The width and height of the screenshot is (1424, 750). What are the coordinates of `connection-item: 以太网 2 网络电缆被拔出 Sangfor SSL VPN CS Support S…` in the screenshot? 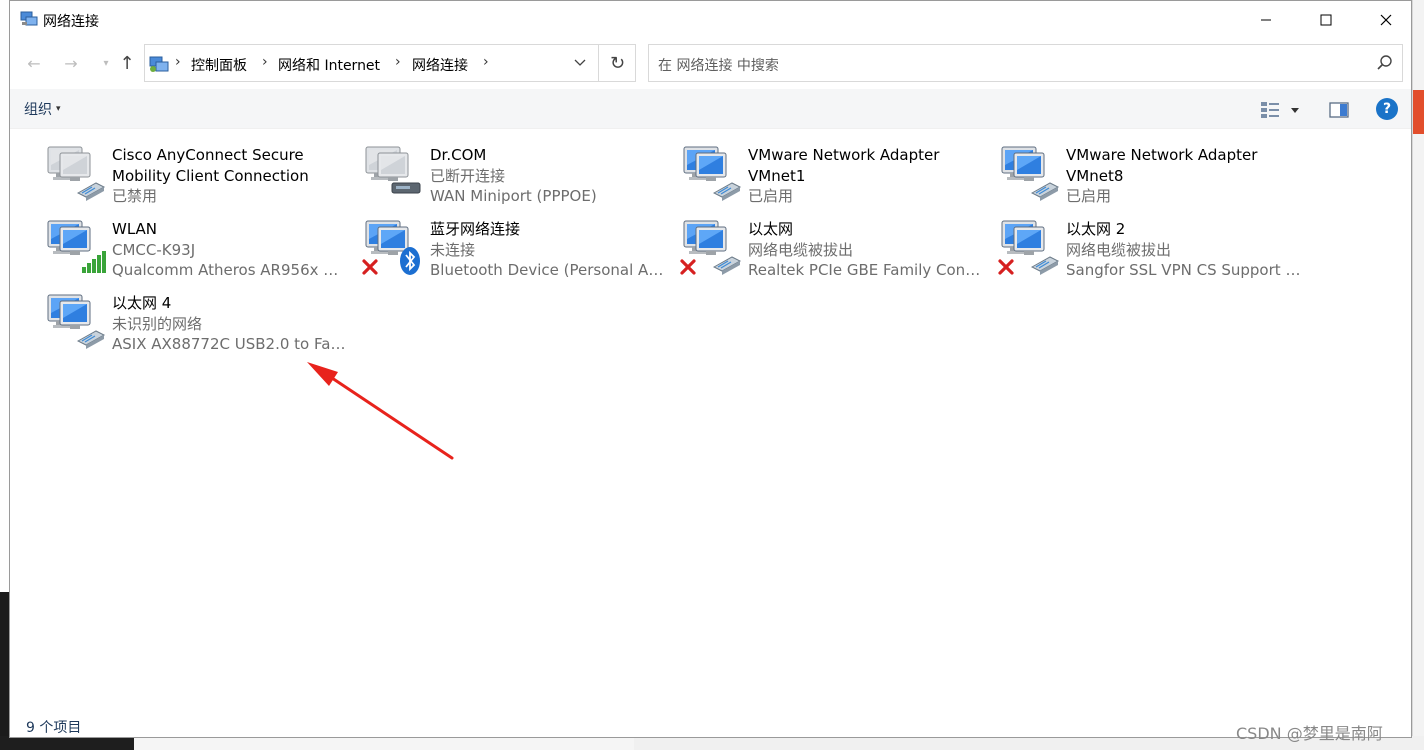 It's located at (1140, 244).